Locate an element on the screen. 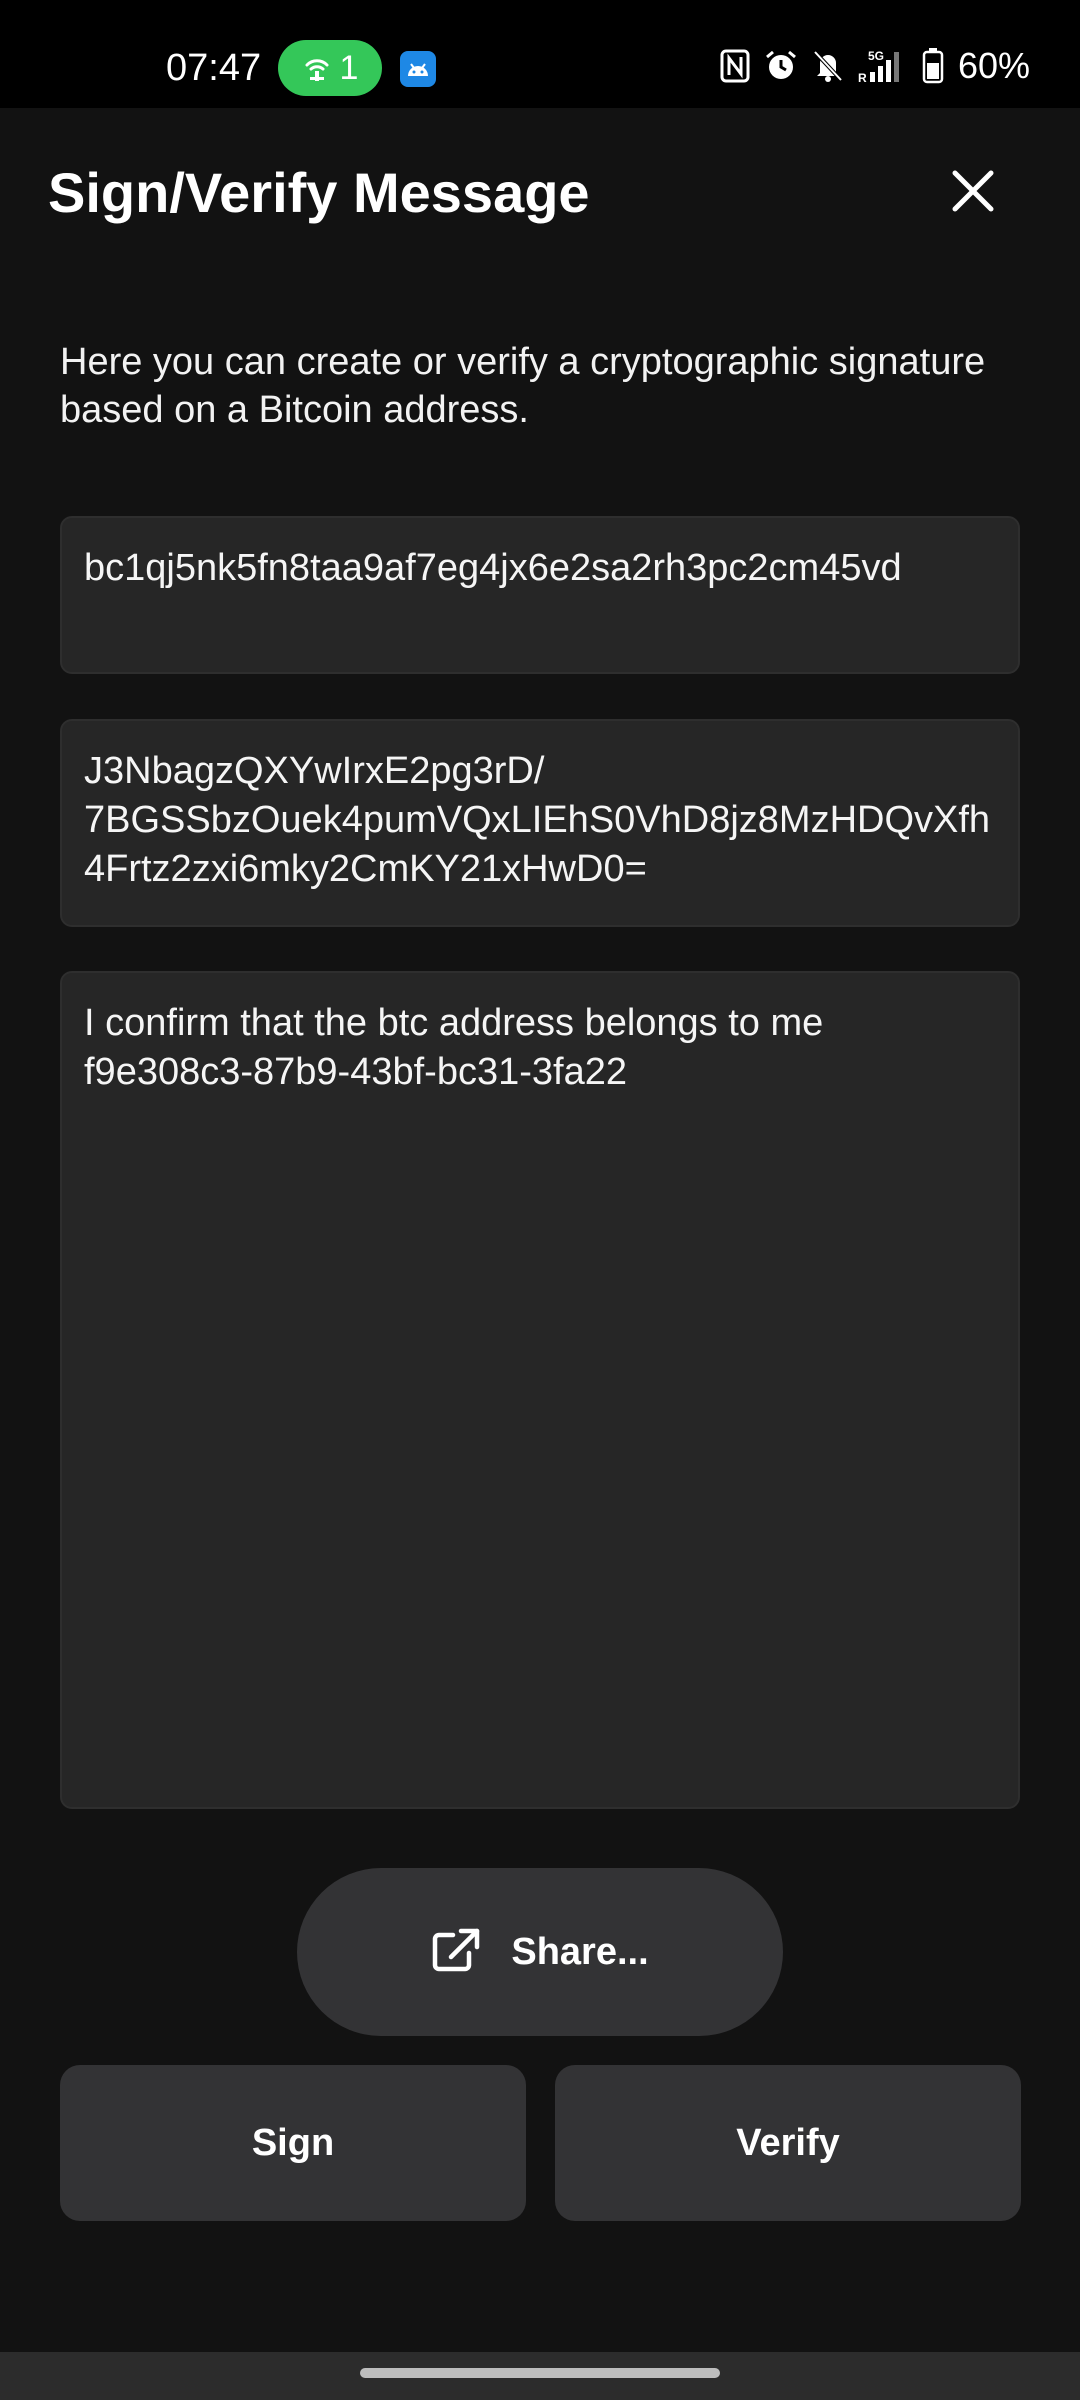 The image size is (1080, 2400). hotspot-icon is located at coordinates (317, 68).